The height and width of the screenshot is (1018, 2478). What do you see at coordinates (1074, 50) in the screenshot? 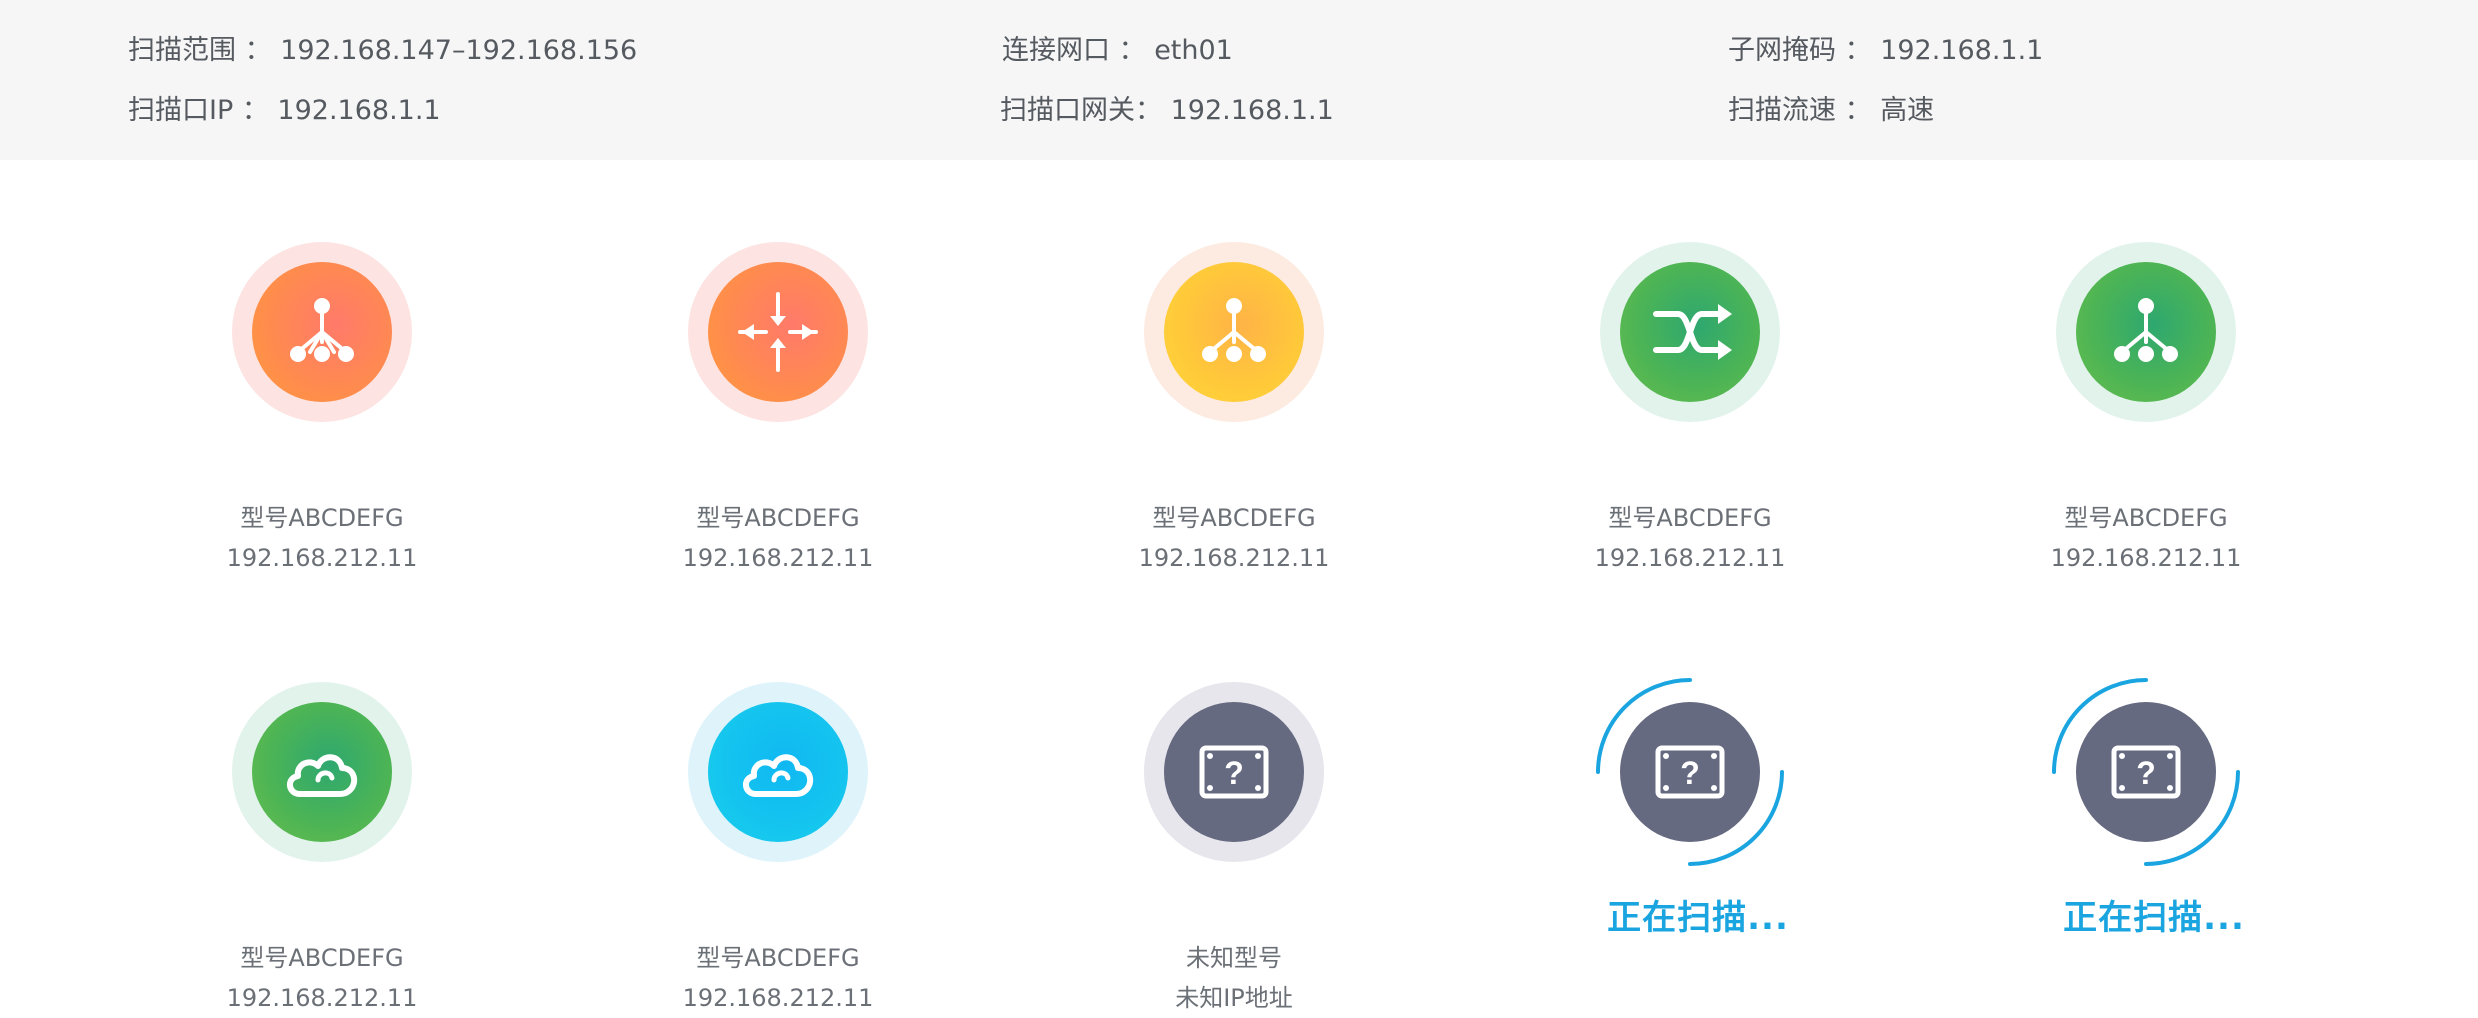
I see `link-port-label: 连接网口 ：` at bounding box center [1074, 50].